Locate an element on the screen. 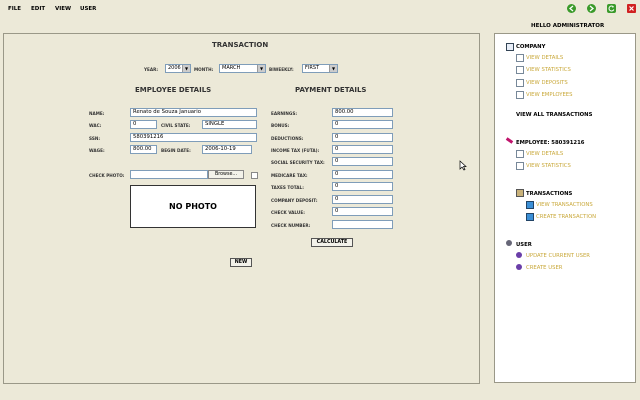  begin-date-label: BEGIN DATE: is located at coordinates (176, 150).